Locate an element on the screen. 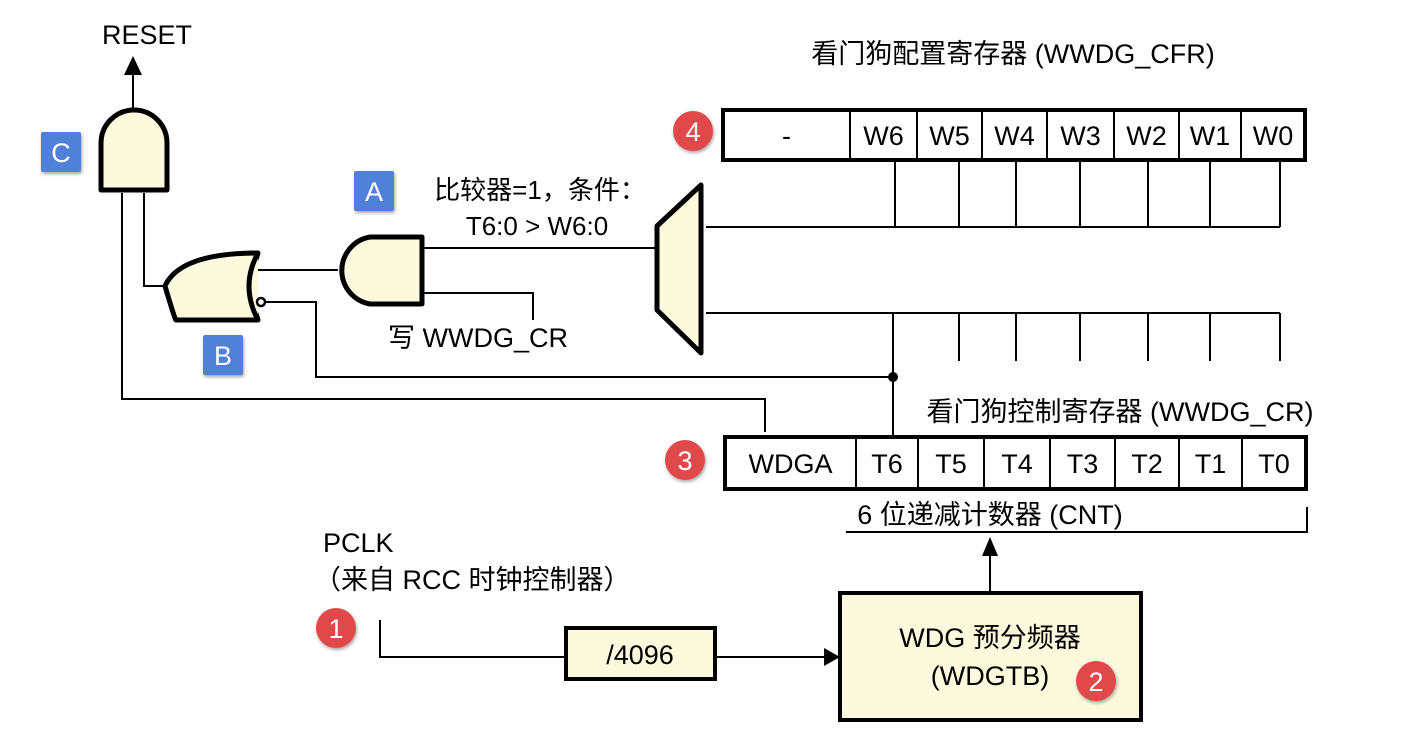  cfr-bit-w1: W1 is located at coordinates (1210, 136).